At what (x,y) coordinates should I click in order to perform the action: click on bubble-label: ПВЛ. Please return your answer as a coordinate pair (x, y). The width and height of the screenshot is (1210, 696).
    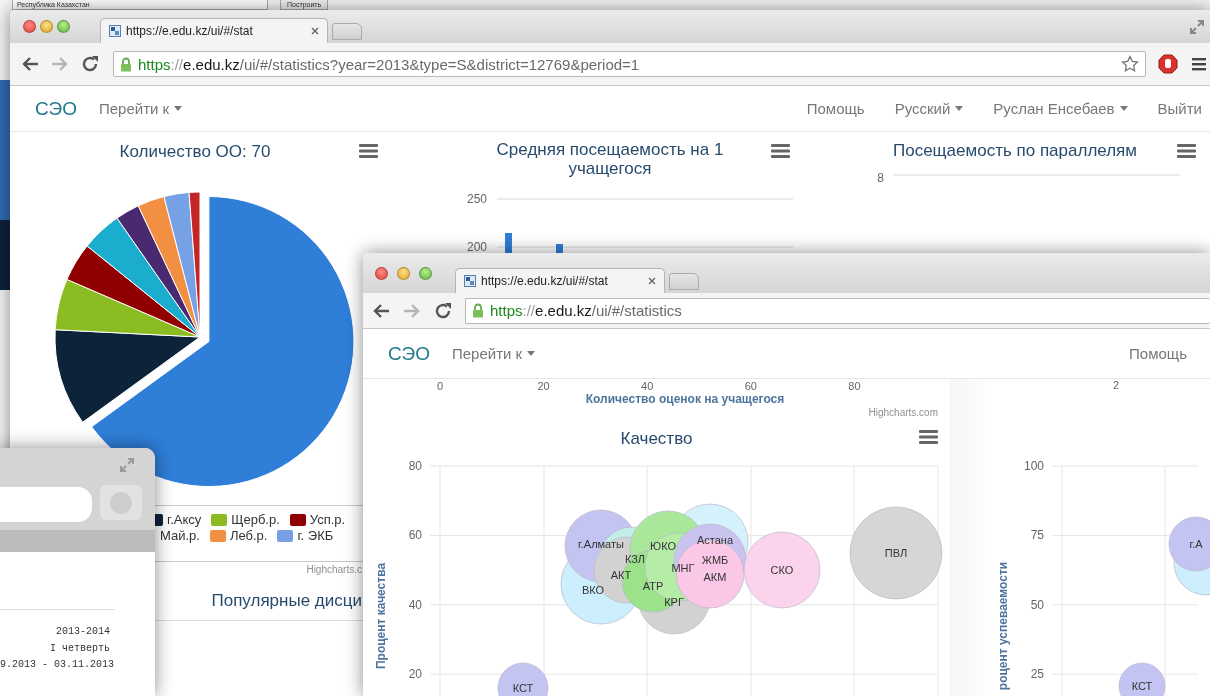
    Looking at the image, I should click on (896, 553).